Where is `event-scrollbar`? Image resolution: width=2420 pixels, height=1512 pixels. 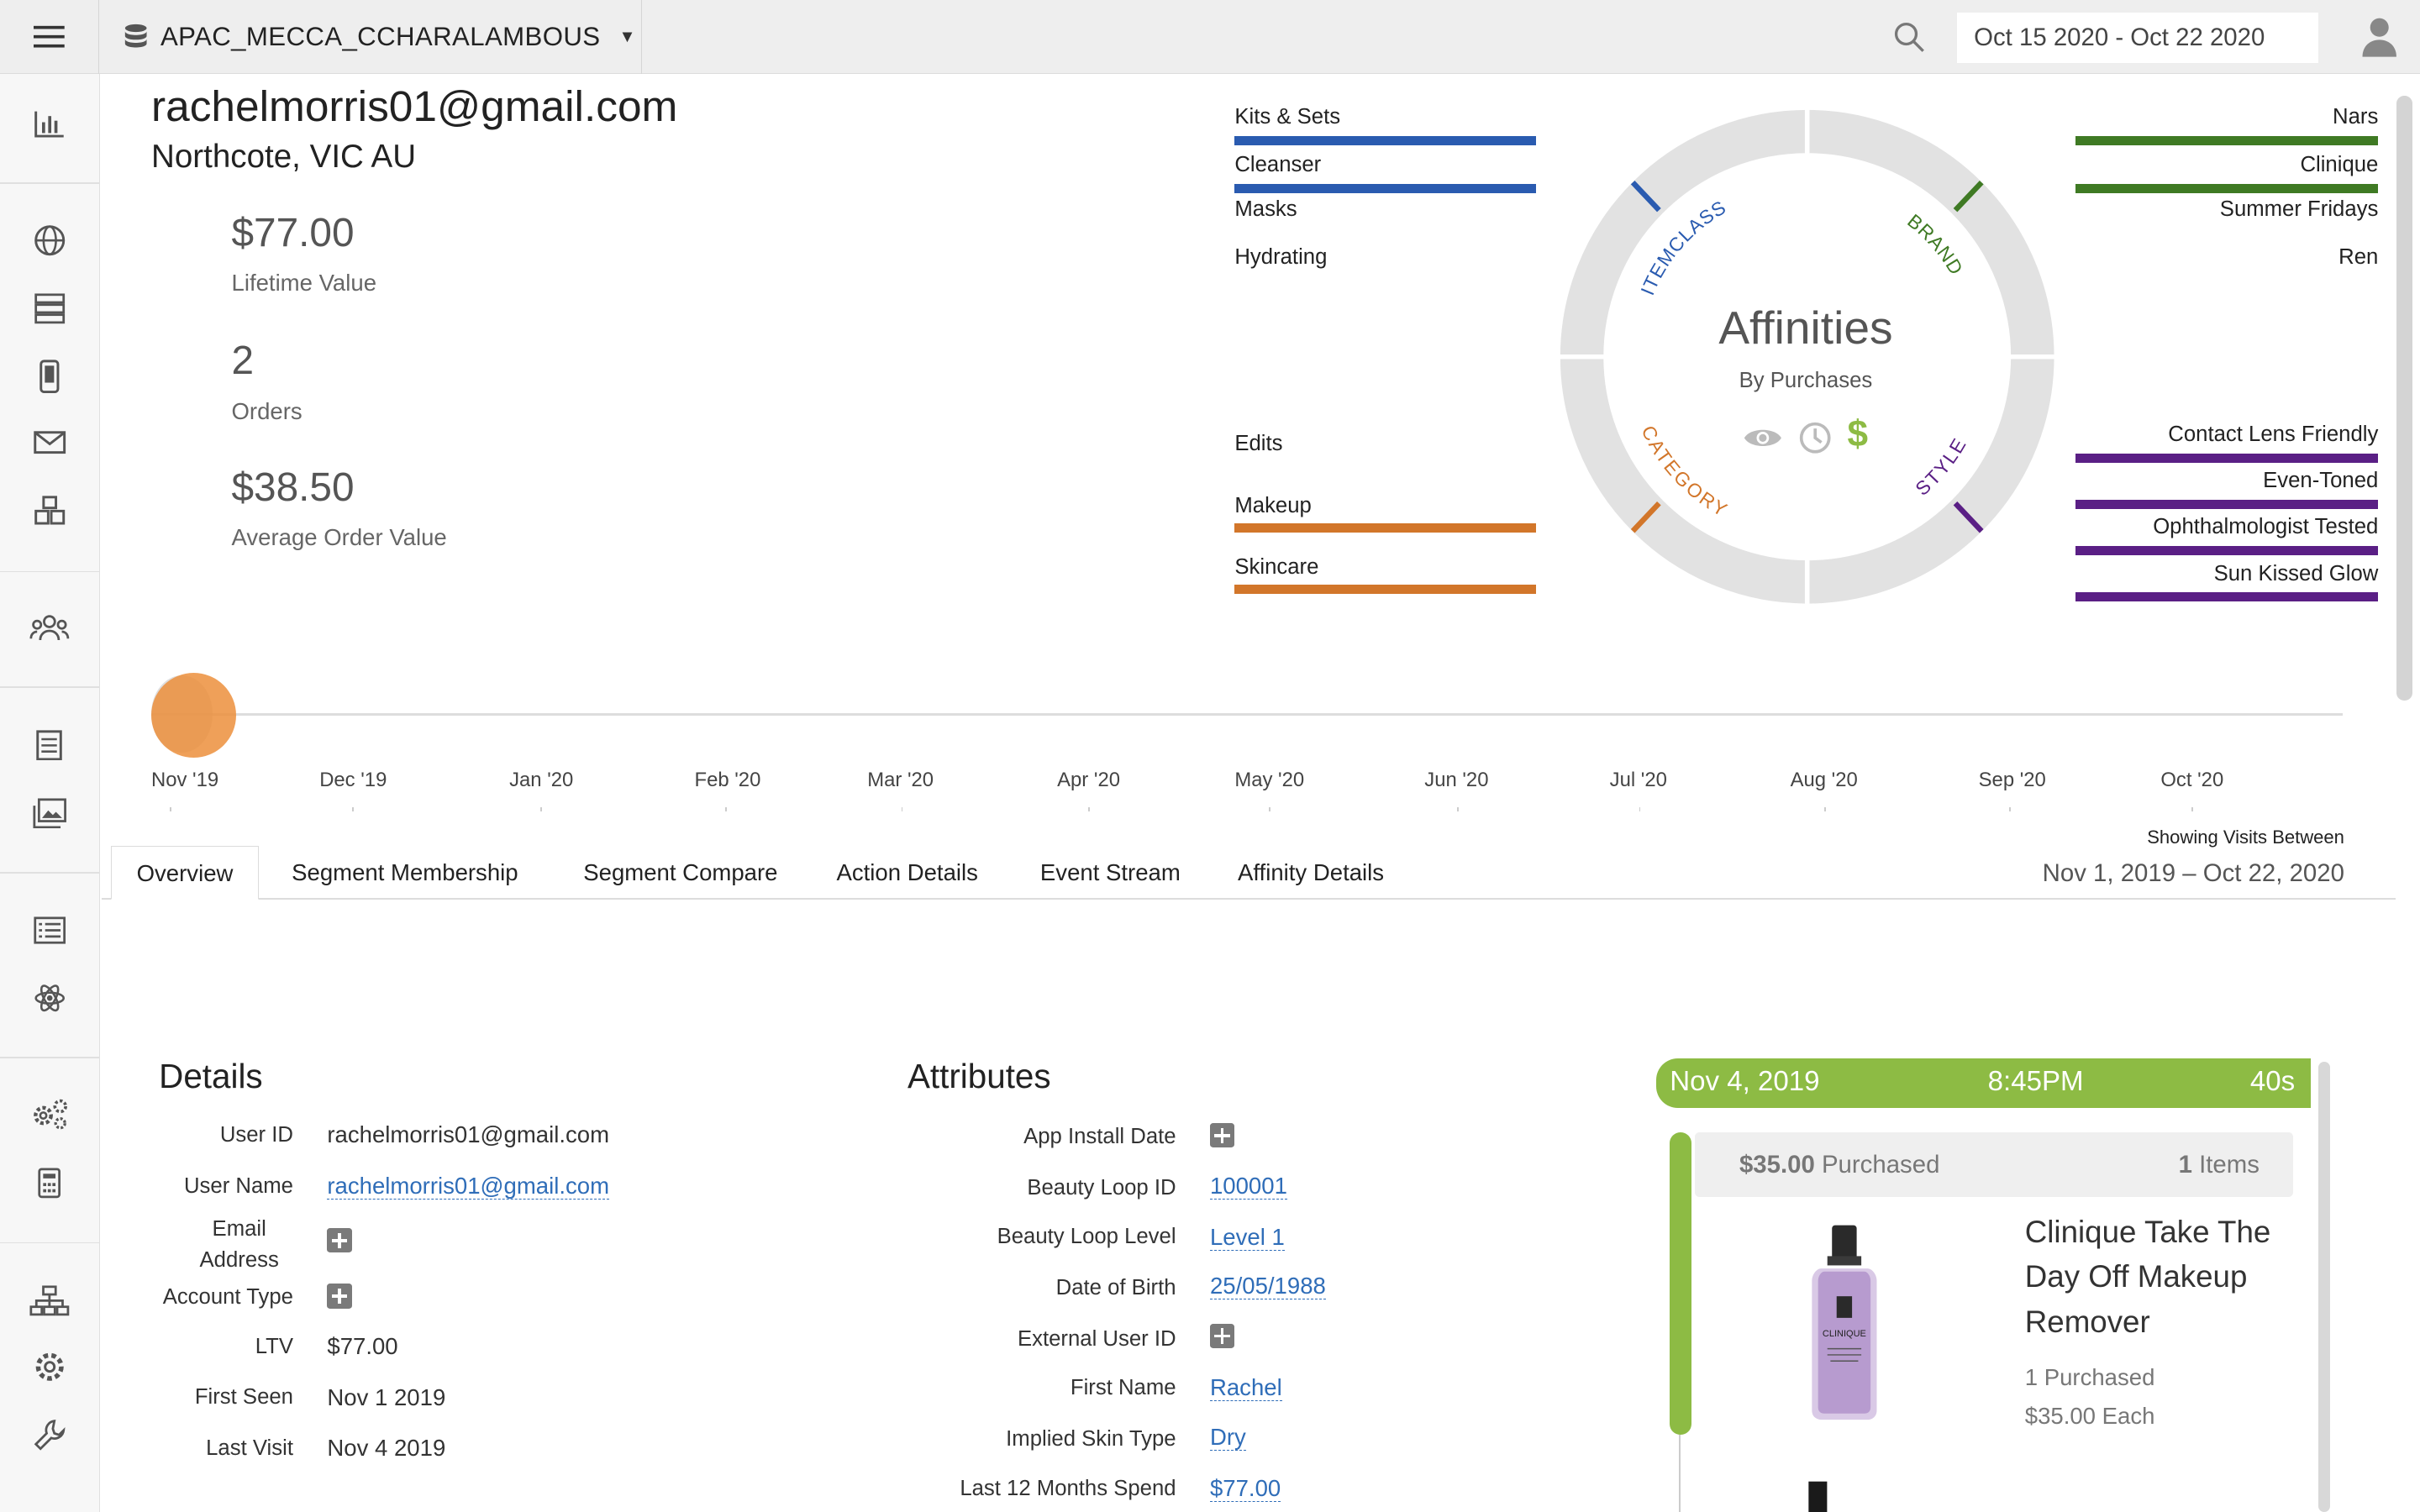
event-scrollbar is located at coordinates (2324, 1286).